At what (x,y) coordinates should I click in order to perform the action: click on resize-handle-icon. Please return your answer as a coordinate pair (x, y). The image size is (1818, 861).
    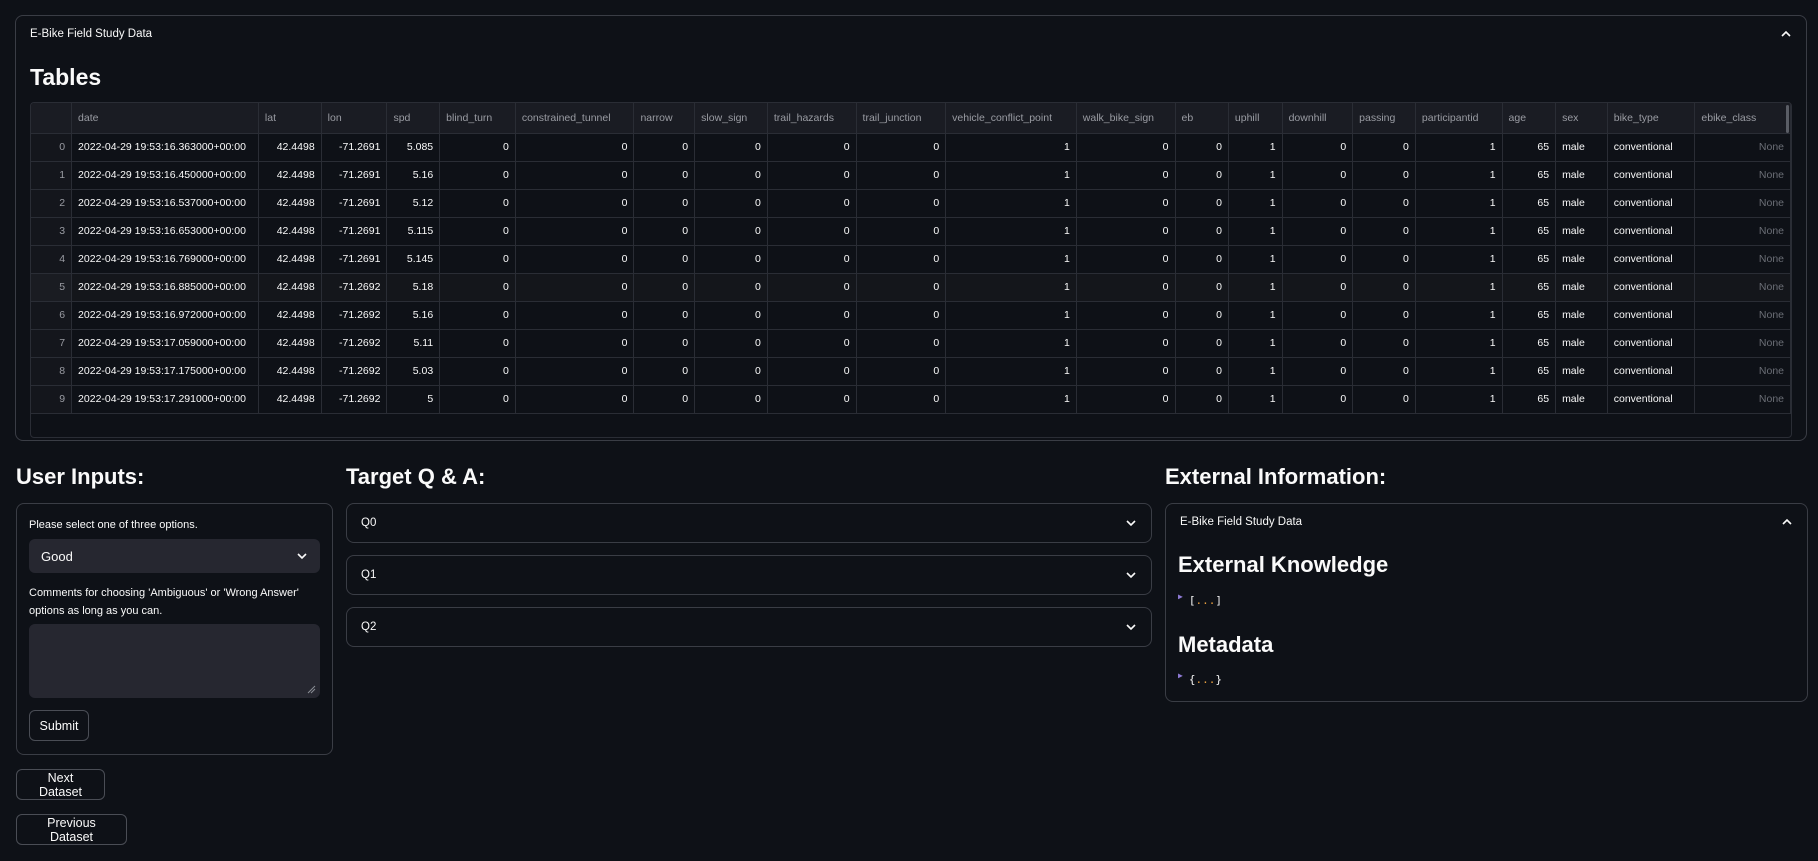
    Looking at the image, I should click on (311, 689).